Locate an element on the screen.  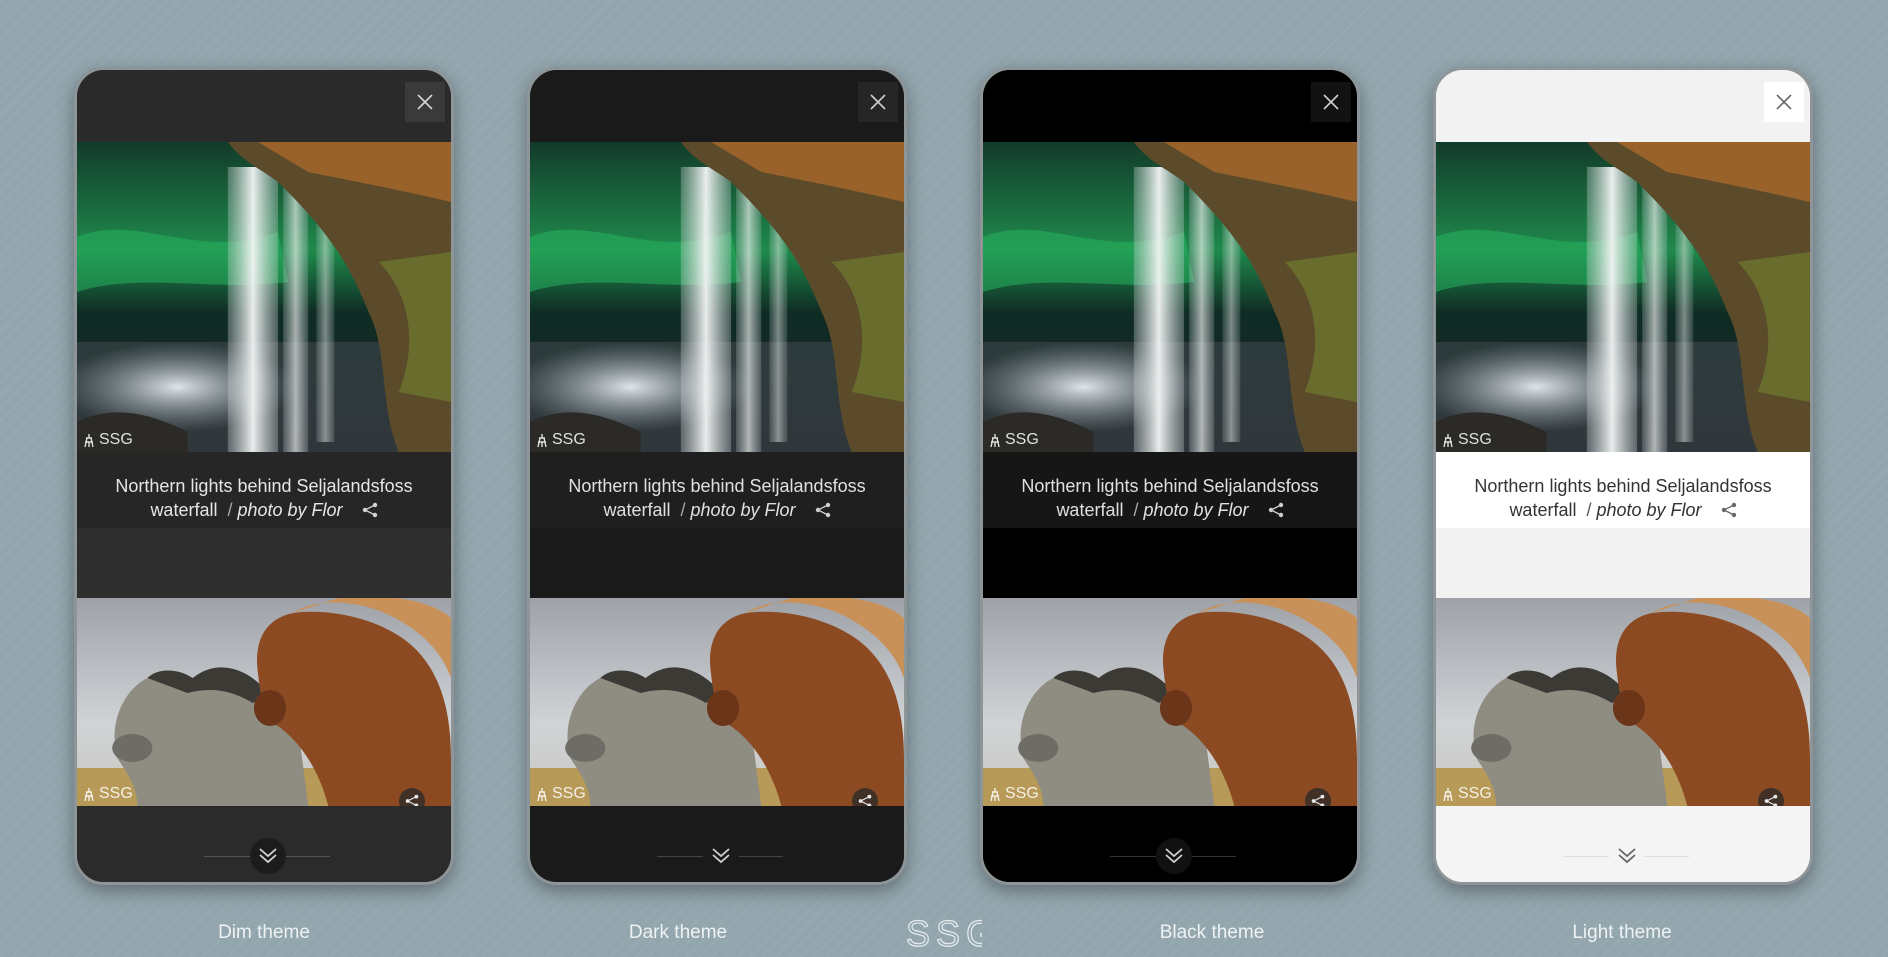
logo-text: SSG is located at coordinates (944, 933).